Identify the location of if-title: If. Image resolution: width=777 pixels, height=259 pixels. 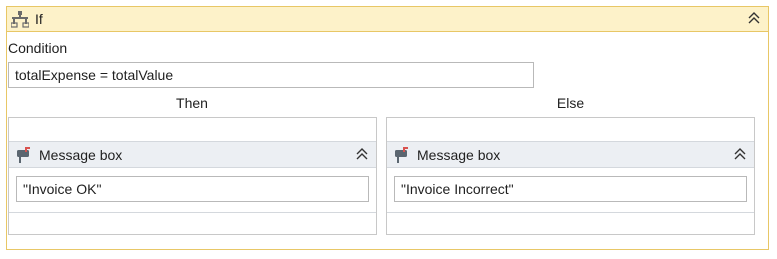
(39, 19).